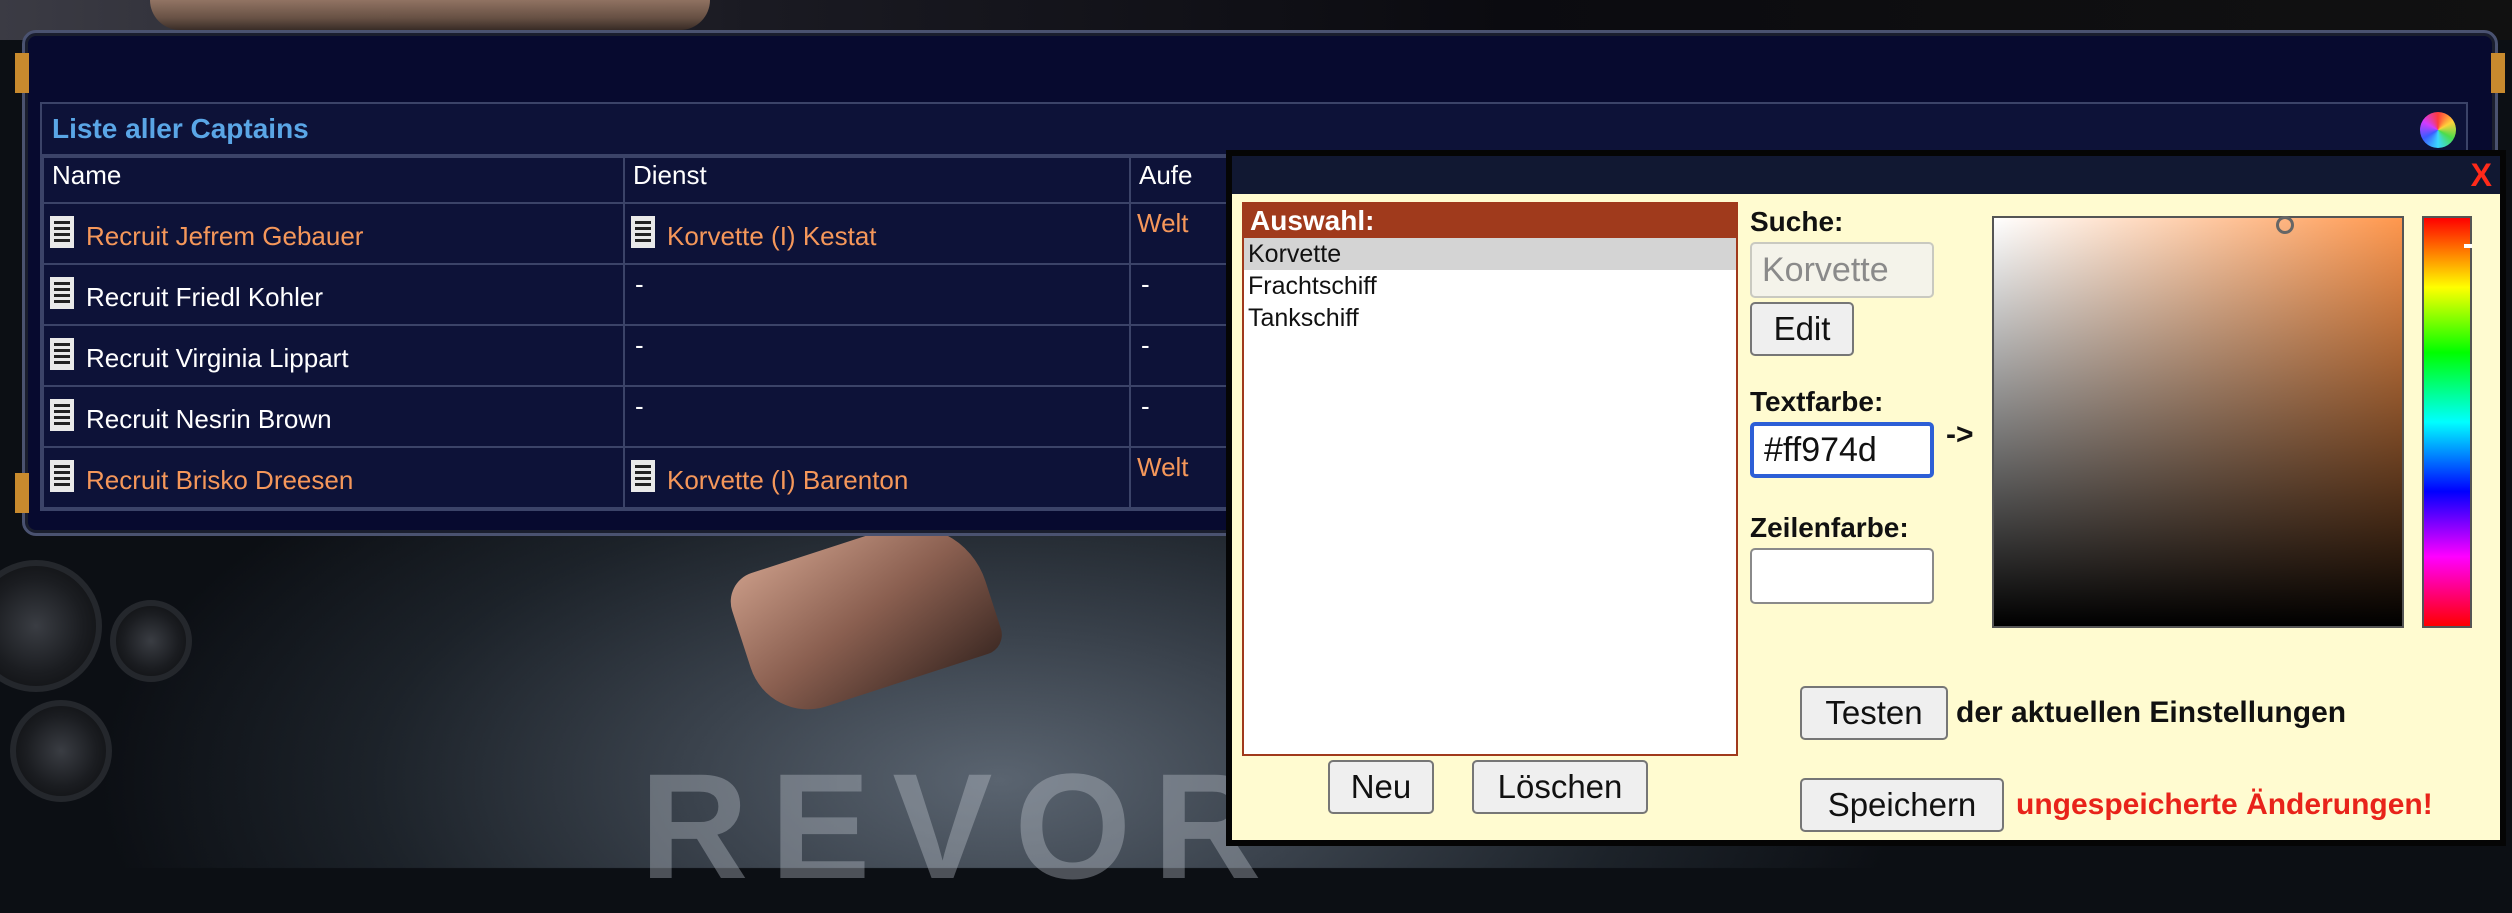  What do you see at coordinates (1490, 254) in the screenshot?
I see `list-item-korvette: Korvette` at bounding box center [1490, 254].